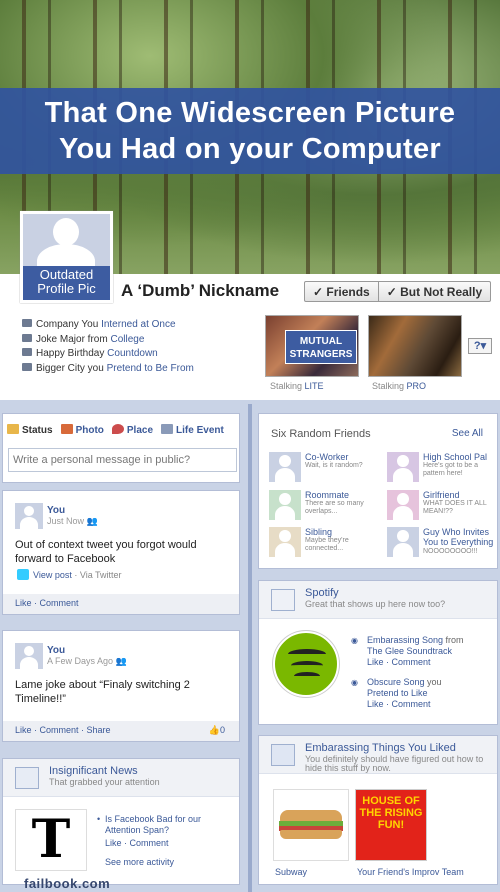 This screenshot has width=500, height=892. What do you see at coordinates (66, 281) in the screenshot?
I see `profile-pic-caption: Outdated Profile Pic` at bounding box center [66, 281].